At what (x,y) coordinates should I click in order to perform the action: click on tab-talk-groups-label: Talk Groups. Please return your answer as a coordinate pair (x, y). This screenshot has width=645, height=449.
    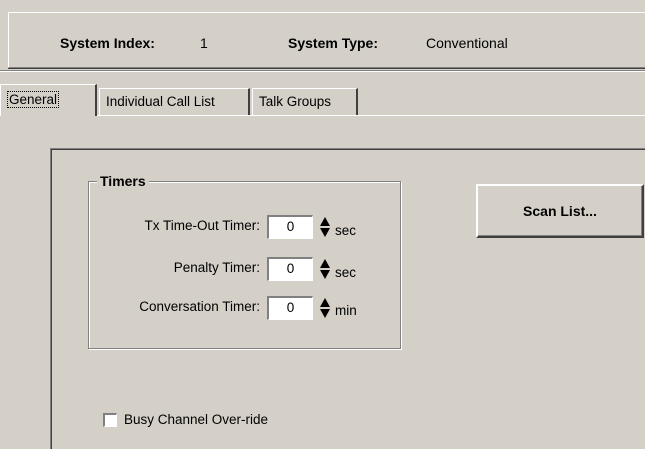
    Looking at the image, I should click on (295, 101).